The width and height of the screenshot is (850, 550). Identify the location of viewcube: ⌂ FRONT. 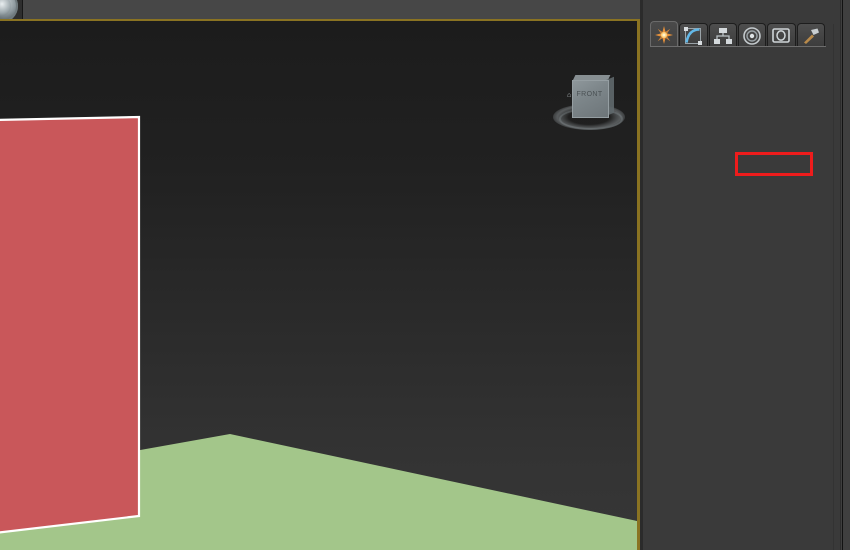
(589, 104).